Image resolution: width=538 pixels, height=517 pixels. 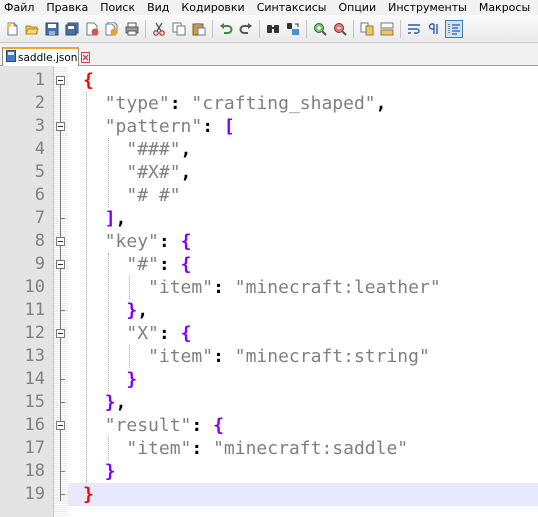 What do you see at coordinates (269, 471) in the screenshot?
I see `code-line: 18 }` at bounding box center [269, 471].